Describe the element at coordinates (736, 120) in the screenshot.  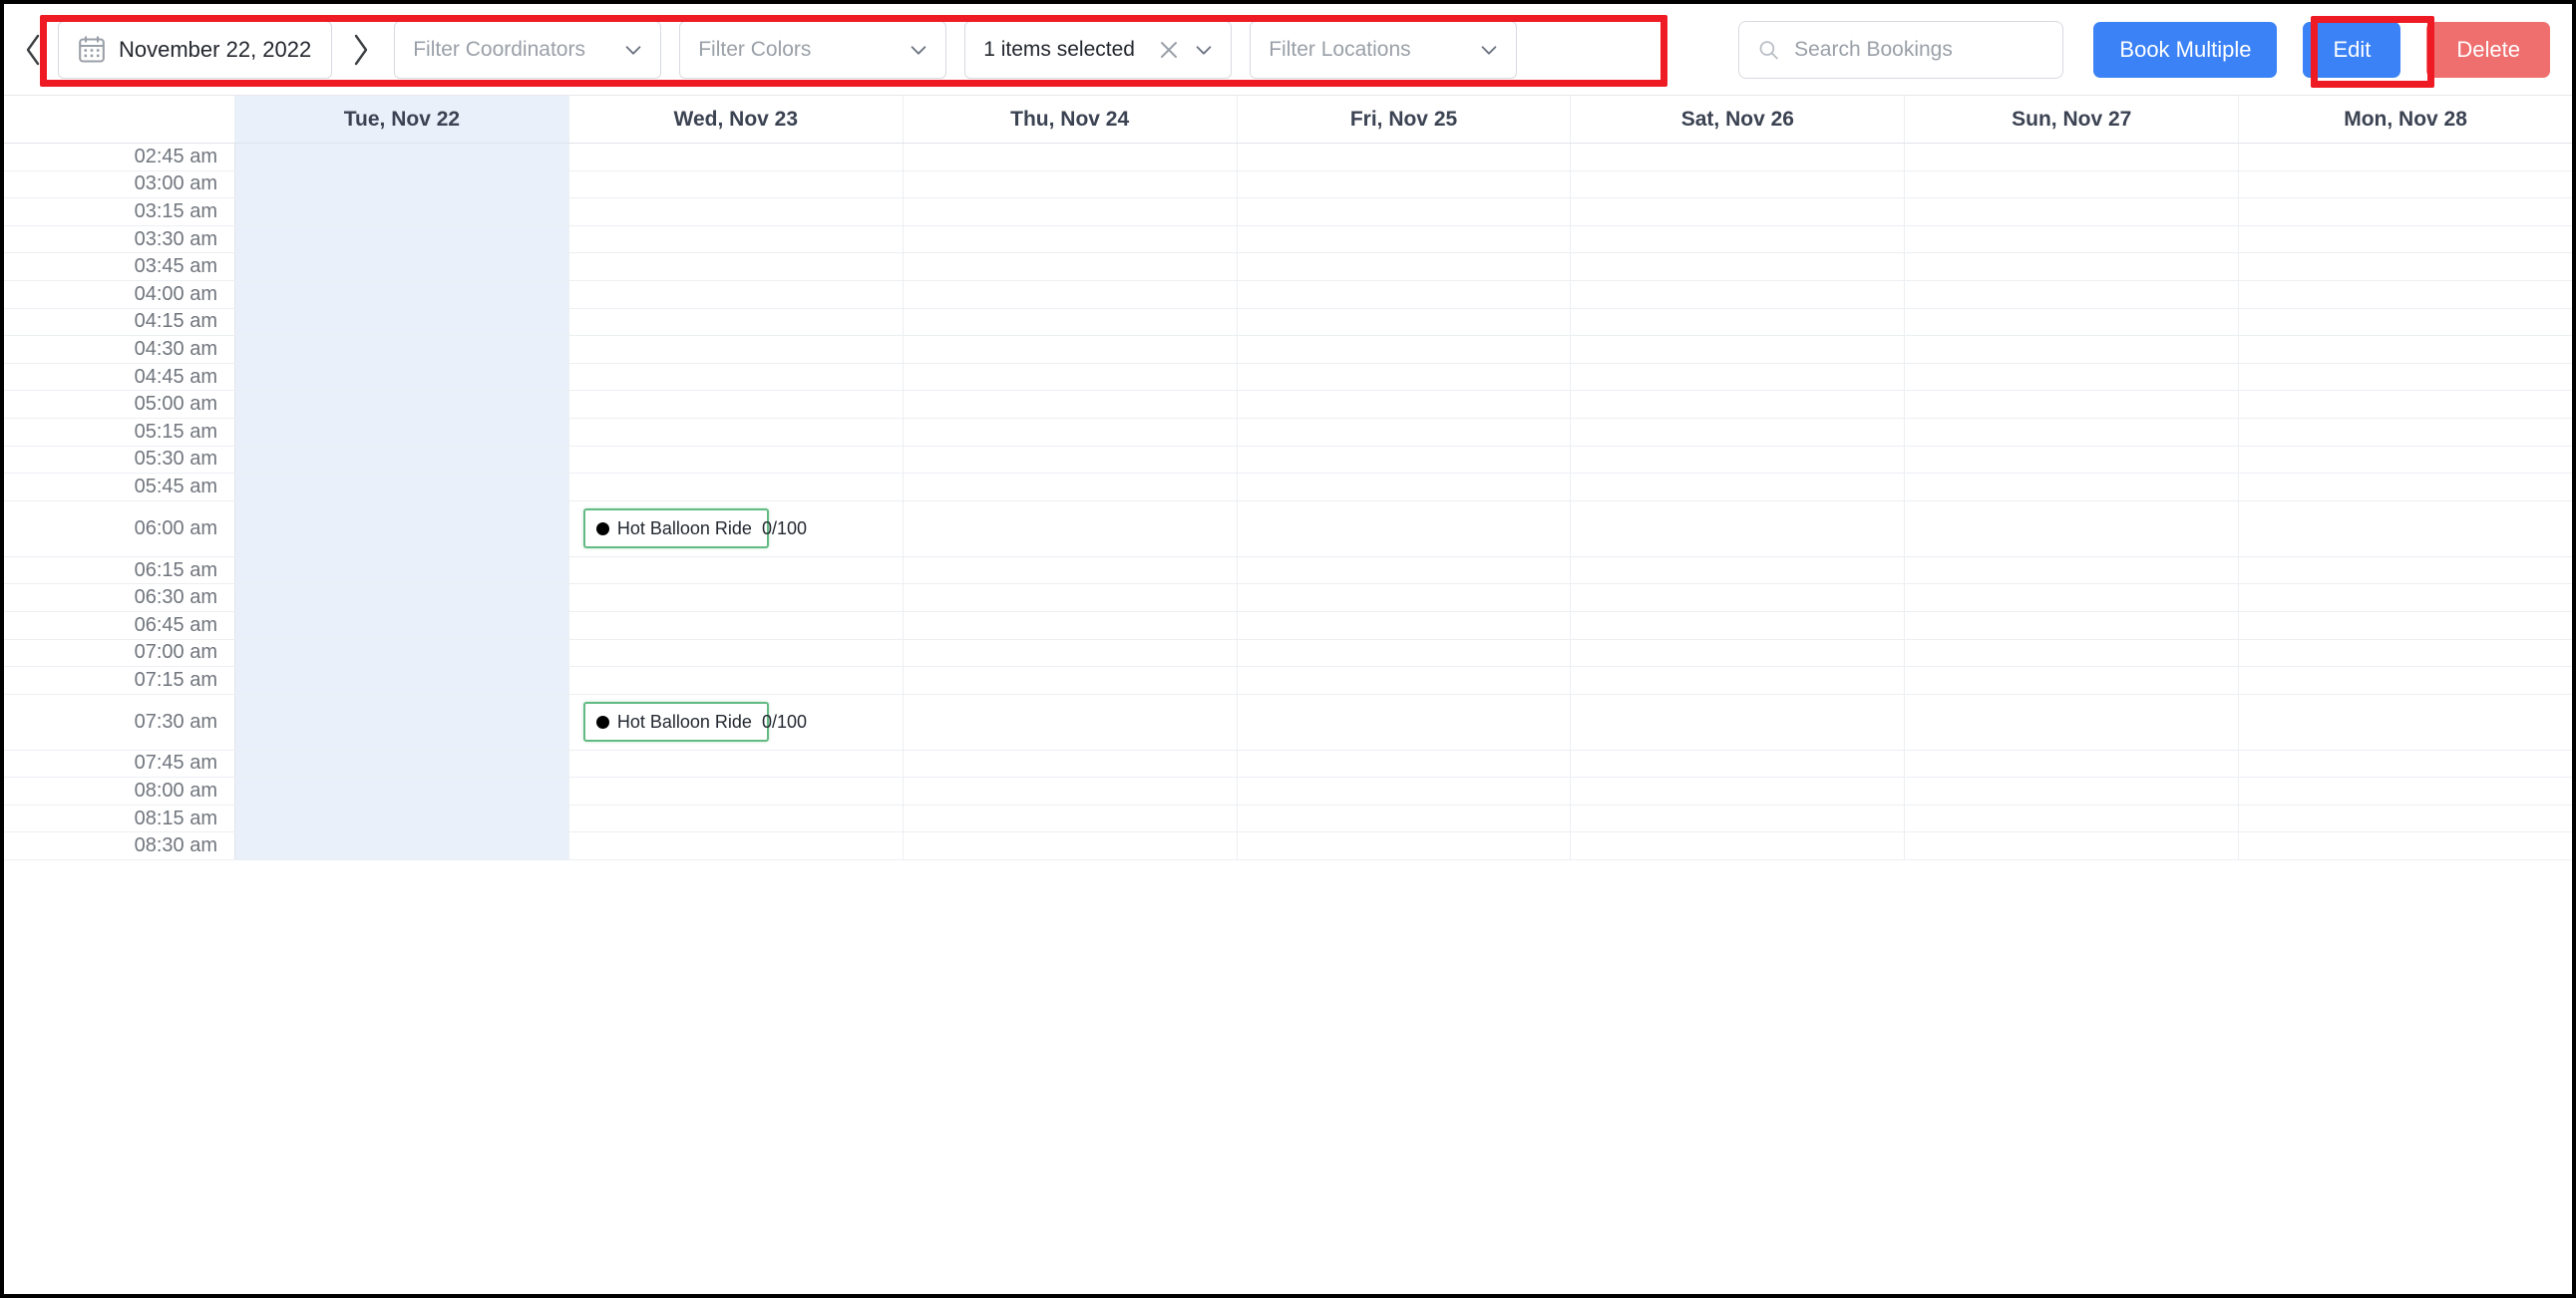
I see `day-header-1: Wed, Nov 23` at that location.